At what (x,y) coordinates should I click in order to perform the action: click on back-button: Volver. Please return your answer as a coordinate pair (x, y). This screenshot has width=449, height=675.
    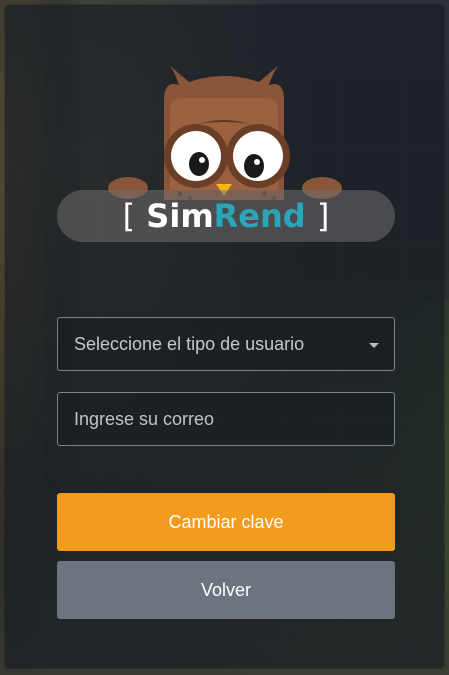
    Looking at the image, I should click on (226, 590).